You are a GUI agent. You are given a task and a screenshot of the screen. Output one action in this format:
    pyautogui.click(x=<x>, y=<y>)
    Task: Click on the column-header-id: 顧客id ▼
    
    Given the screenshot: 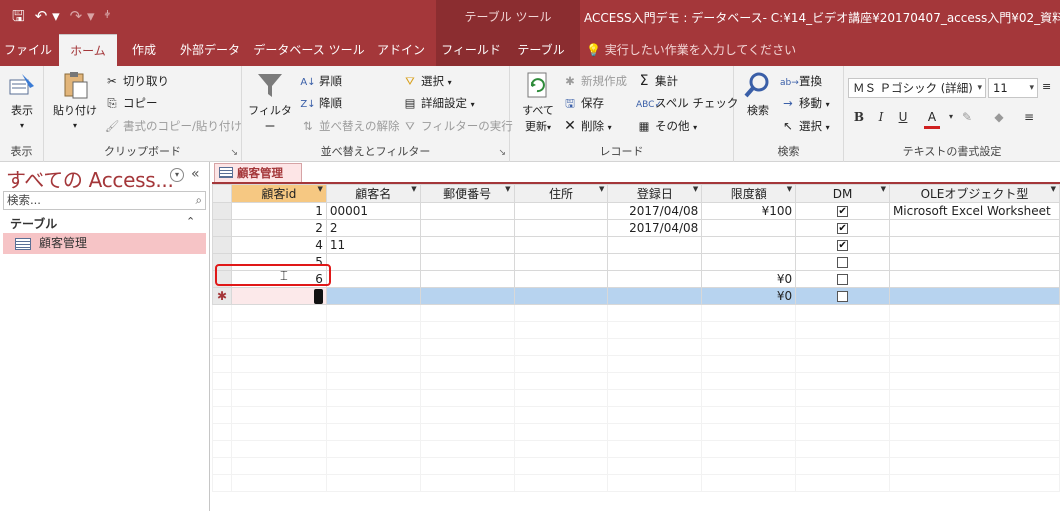 What is the action you would take?
    pyautogui.click(x=278, y=193)
    